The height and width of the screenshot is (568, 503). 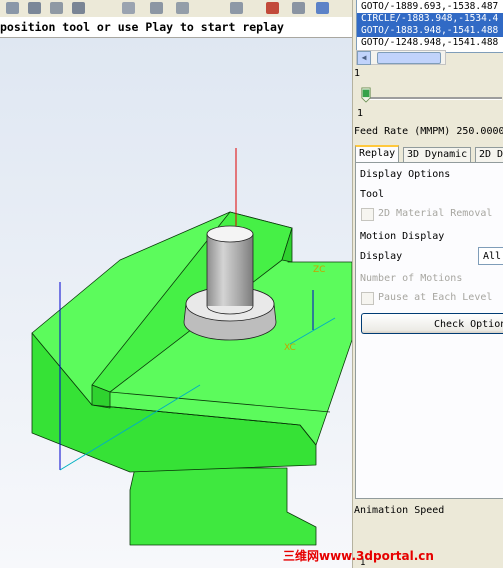 What do you see at coordinates (437, 154) in the screenshot?
I see `tab-3d-dynamic: 3D Dynamic` at bounding box center [437, 154].